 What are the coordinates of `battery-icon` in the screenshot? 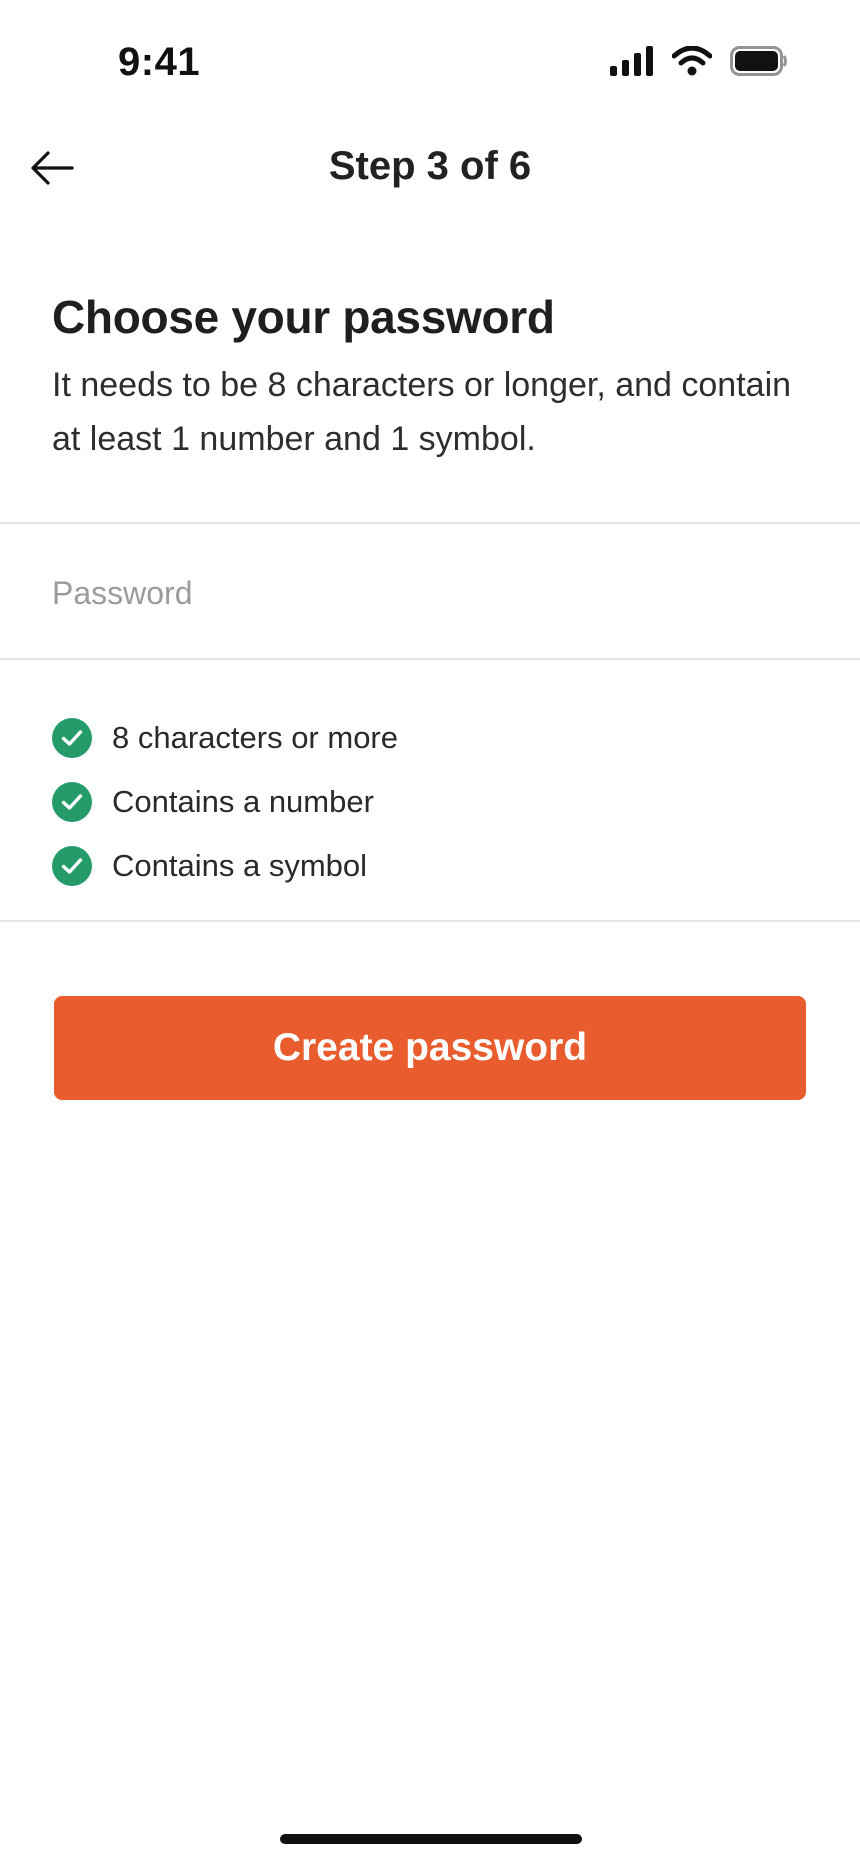 It's located at (759, 63).